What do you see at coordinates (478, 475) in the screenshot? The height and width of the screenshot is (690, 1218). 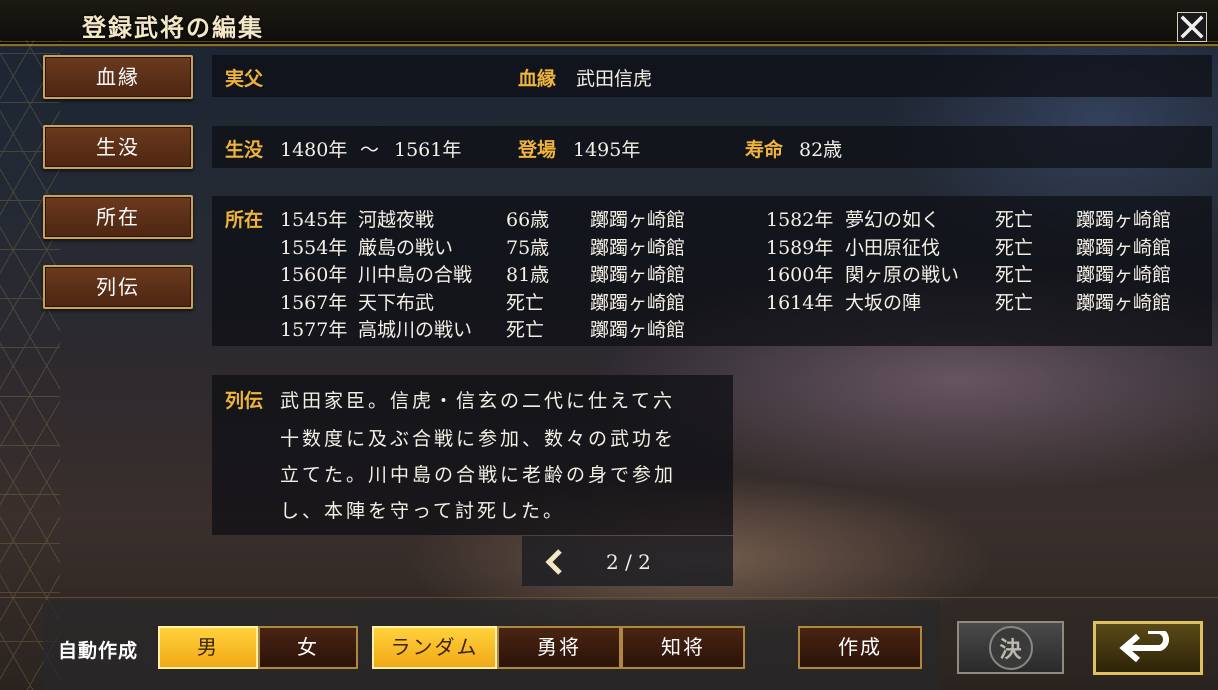 I see `biography-line: 立てた。川中島の合戦に老齢の身で参加` at bounding box center [478, 475].